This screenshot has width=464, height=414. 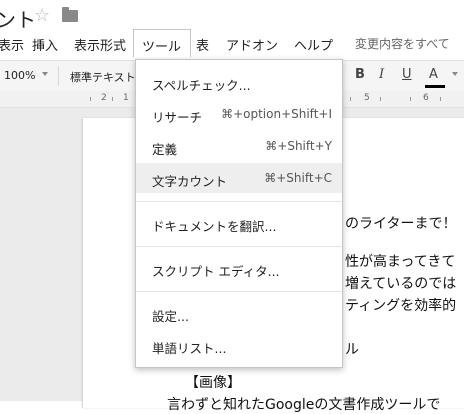 I want to click on autosave-status: 変更内容をすべて, so click(x=402, y=43).